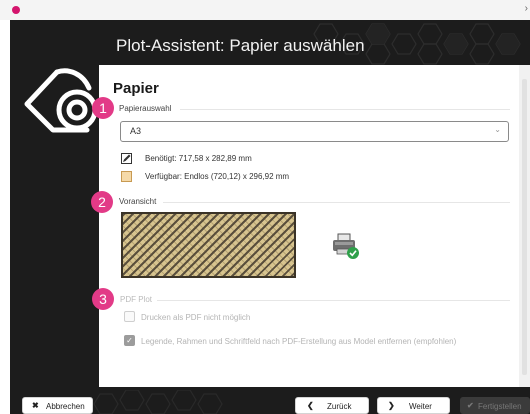 Image resolution: width=530 pixels, height=414 pixels. I want to click on pdf-print-checkbox, so click(129, 316).